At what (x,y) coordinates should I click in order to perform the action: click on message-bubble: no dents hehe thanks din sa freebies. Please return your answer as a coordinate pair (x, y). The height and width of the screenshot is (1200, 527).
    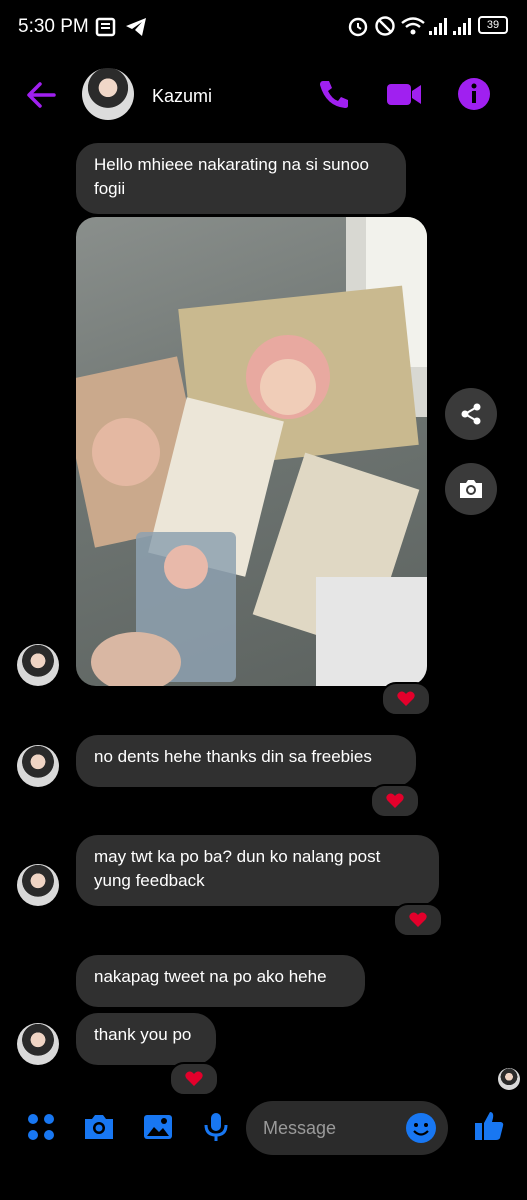
    Looking at the image, I should click on (246, 761).